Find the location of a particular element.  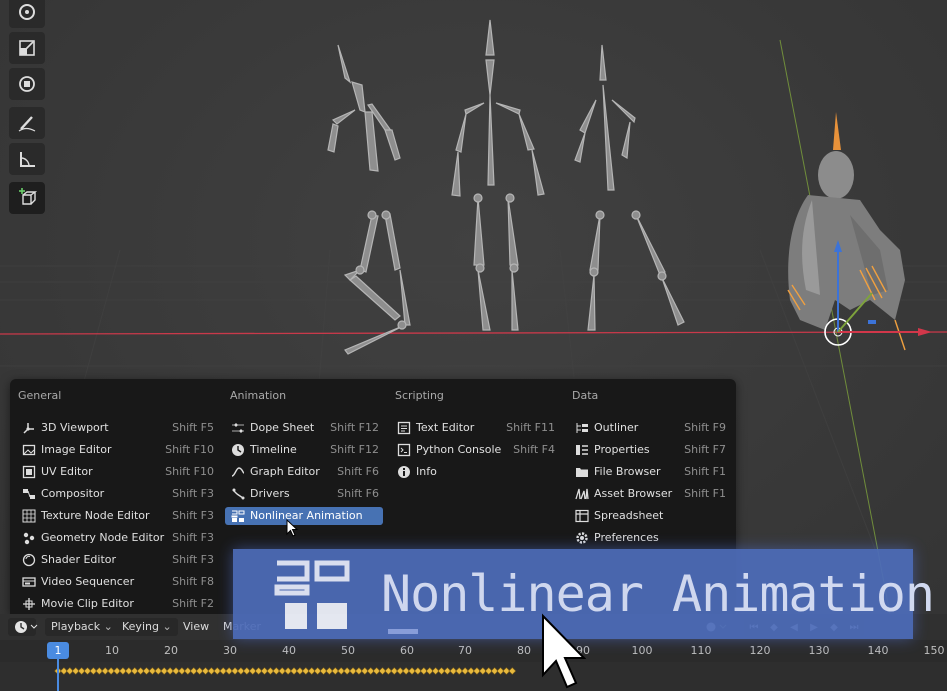

image-editor-icon is located at coordinates (29, 450).